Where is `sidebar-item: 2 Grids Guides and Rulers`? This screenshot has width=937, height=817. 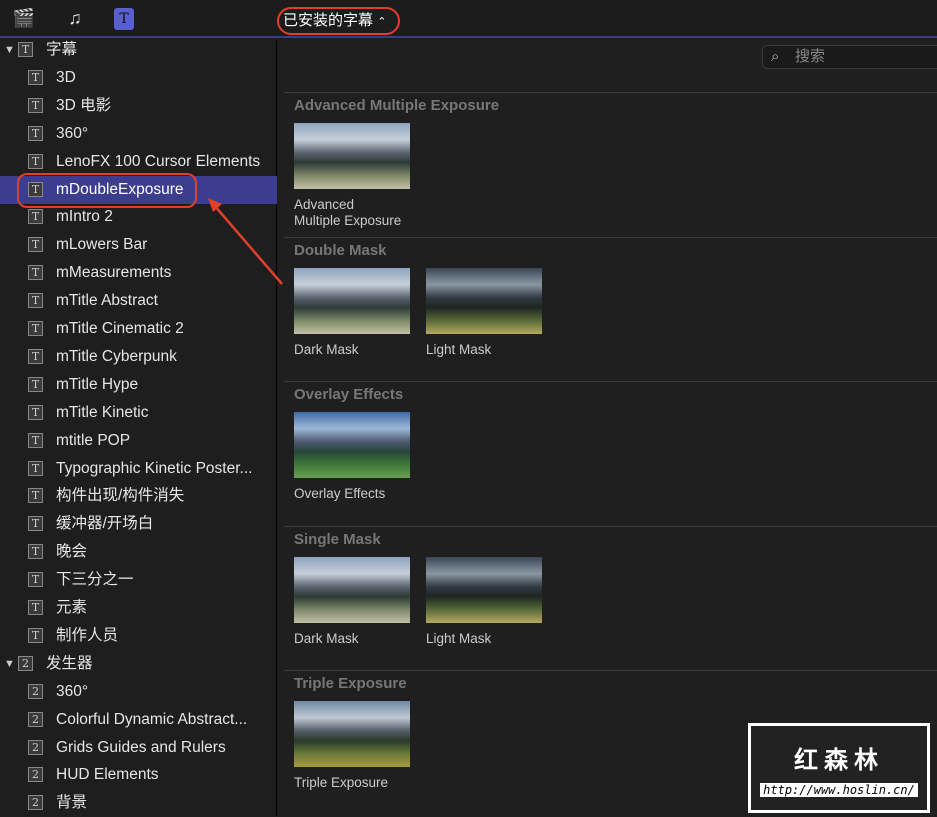 sidebar-item: 2 Grids Guides and Rulers is located at coordinates (138, 748).